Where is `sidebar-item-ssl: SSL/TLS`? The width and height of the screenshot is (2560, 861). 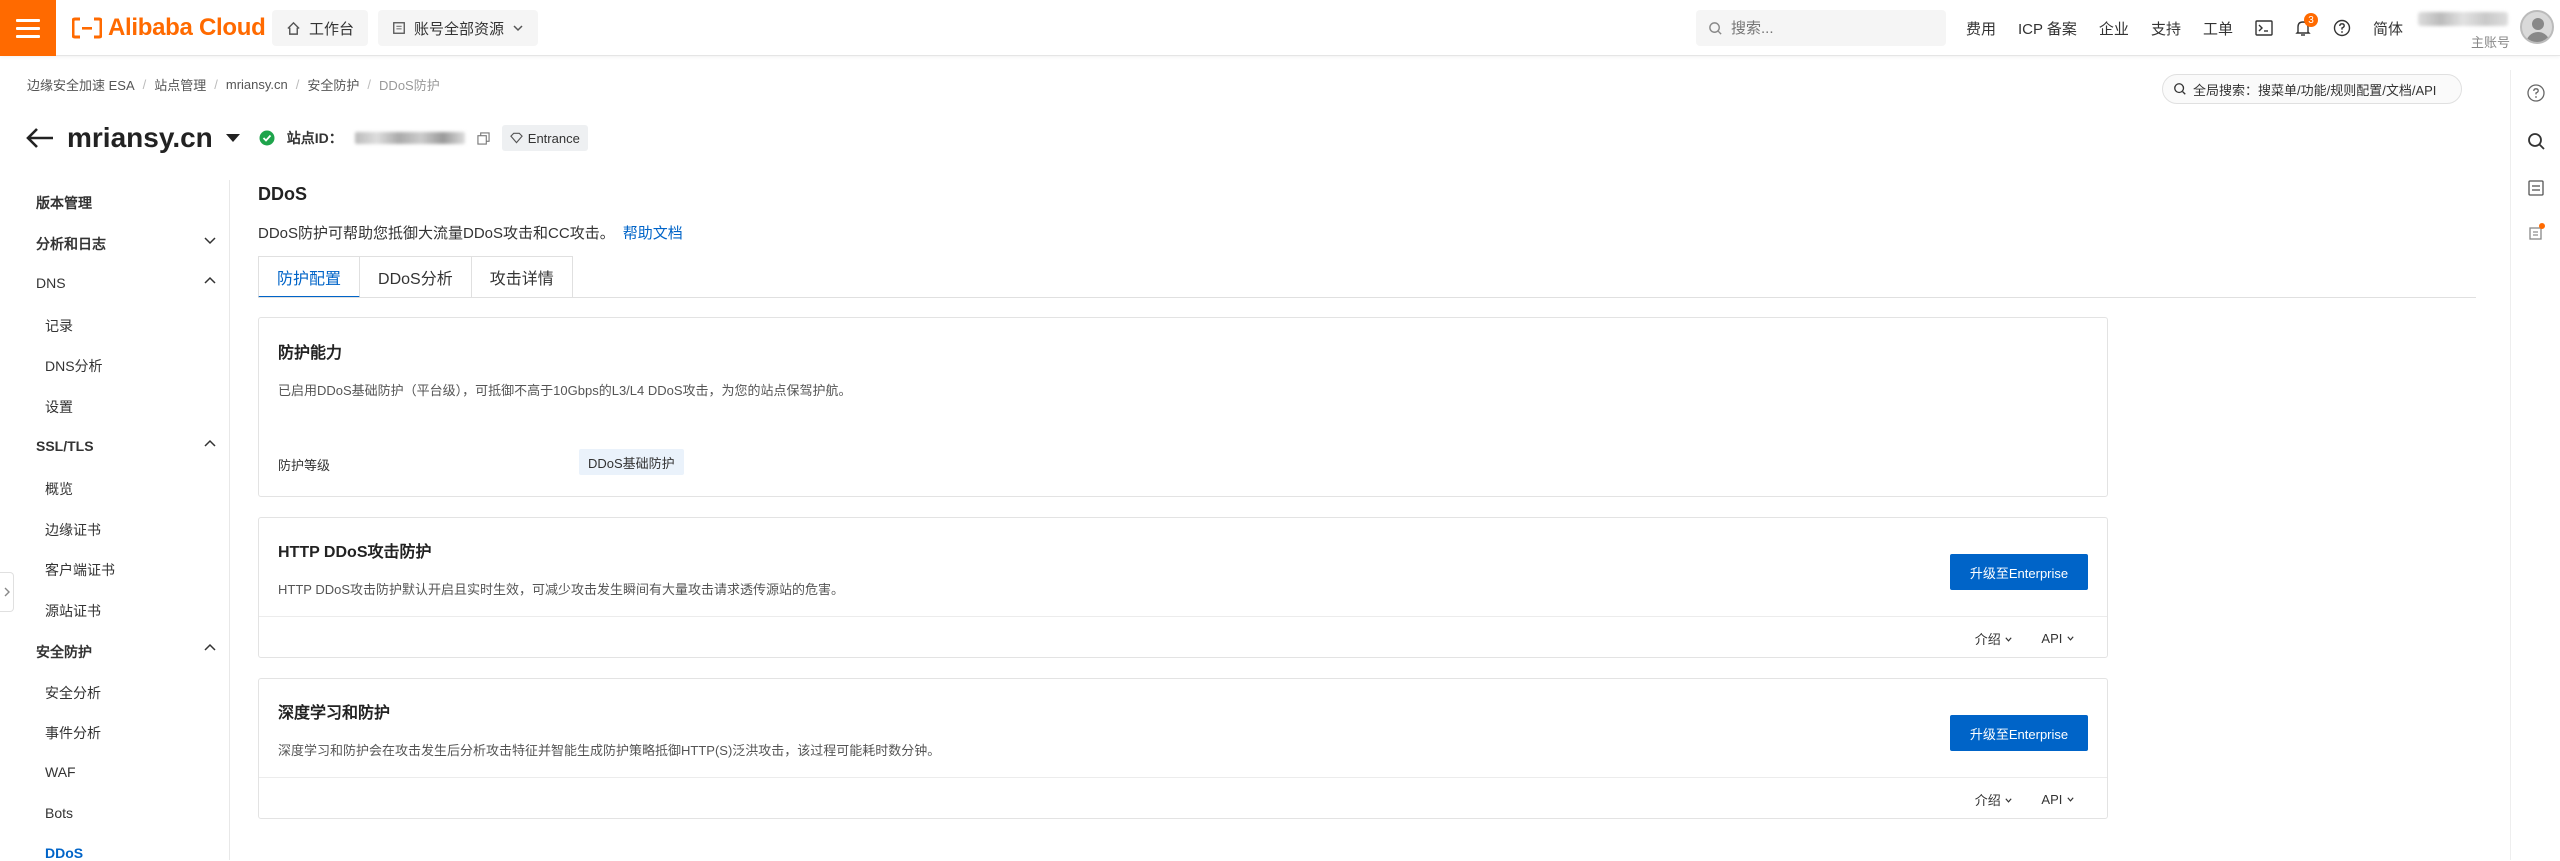 sidebar-item-ssl: SSL/TLS is located at coordinates (65, 446).